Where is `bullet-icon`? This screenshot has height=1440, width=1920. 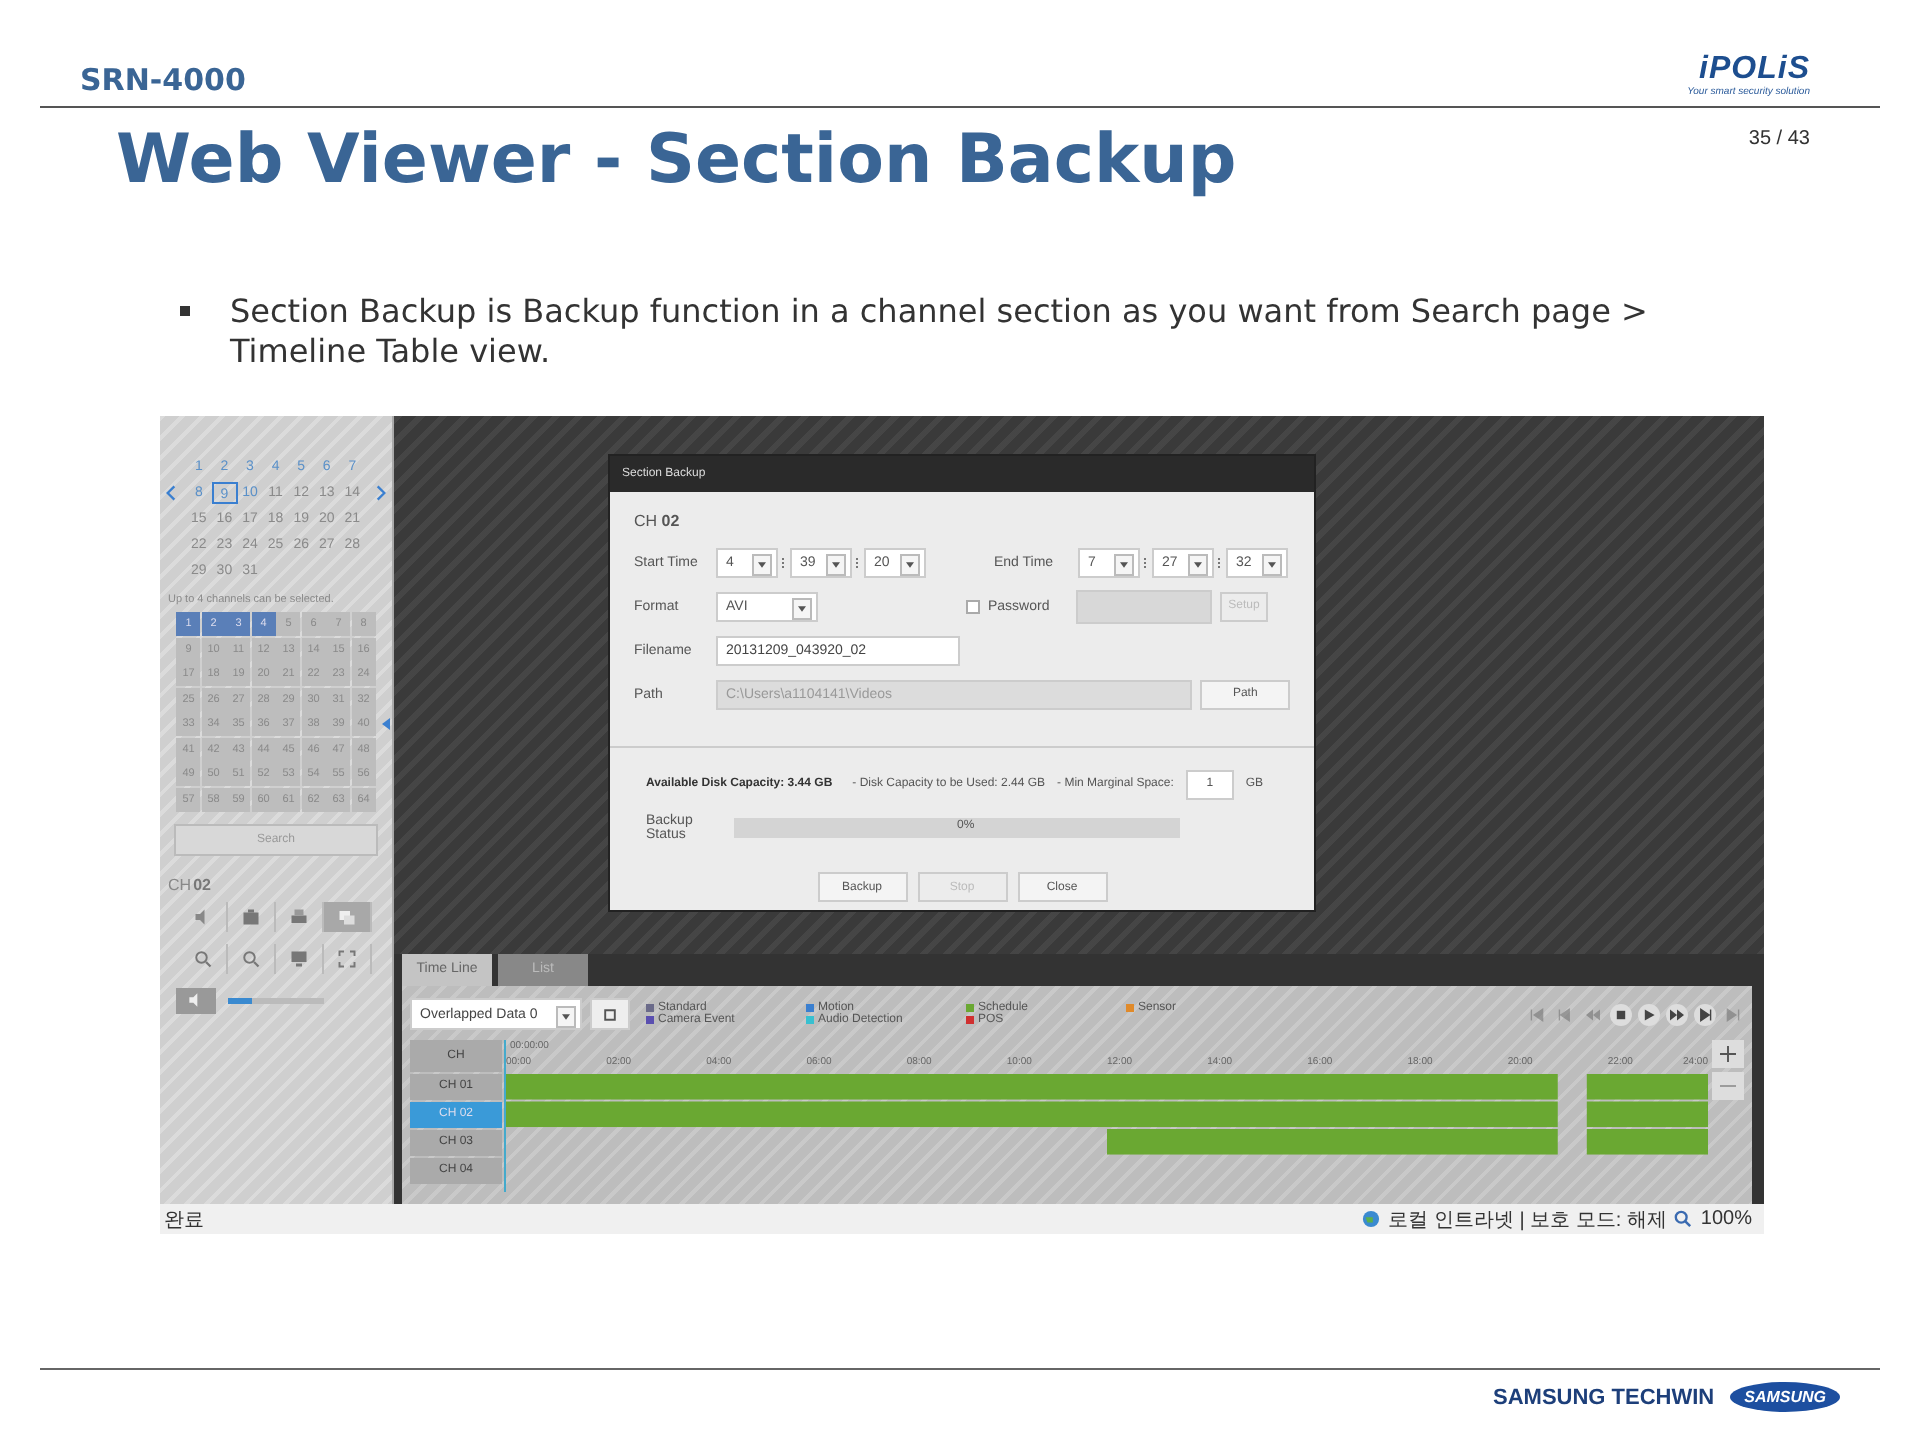
bullet-icon is located at coordinates (185, 311).